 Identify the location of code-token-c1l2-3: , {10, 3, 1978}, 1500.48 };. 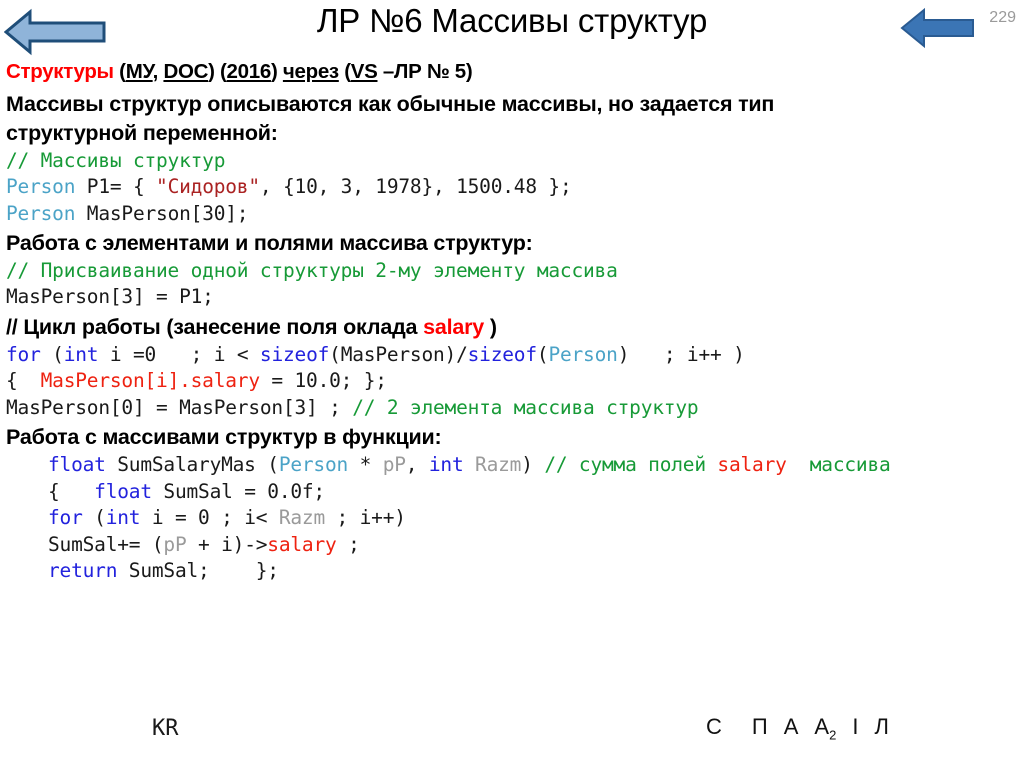
(415, 187).